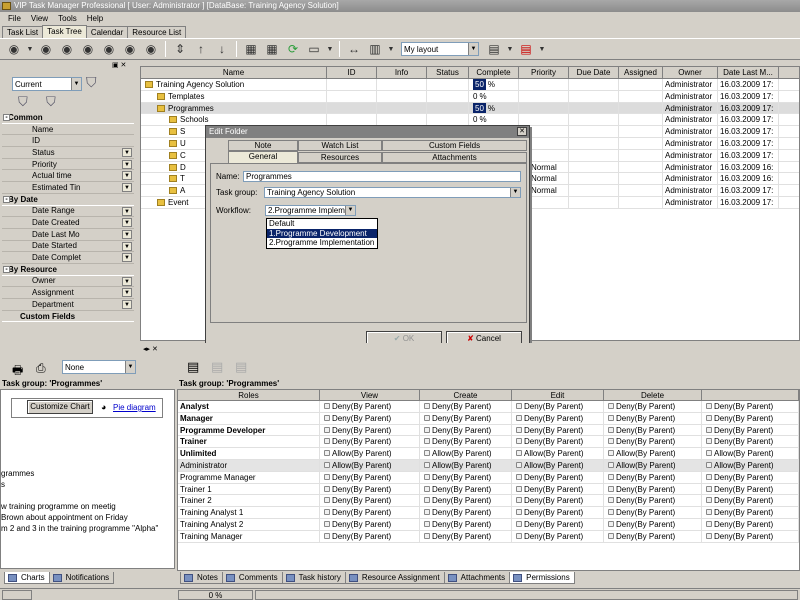 The width and height of the screenshot is (800, 600). Describe the element at coordinates (251, 49) in the screenshot. I see `tree-expand-icon: ▦` at that location.